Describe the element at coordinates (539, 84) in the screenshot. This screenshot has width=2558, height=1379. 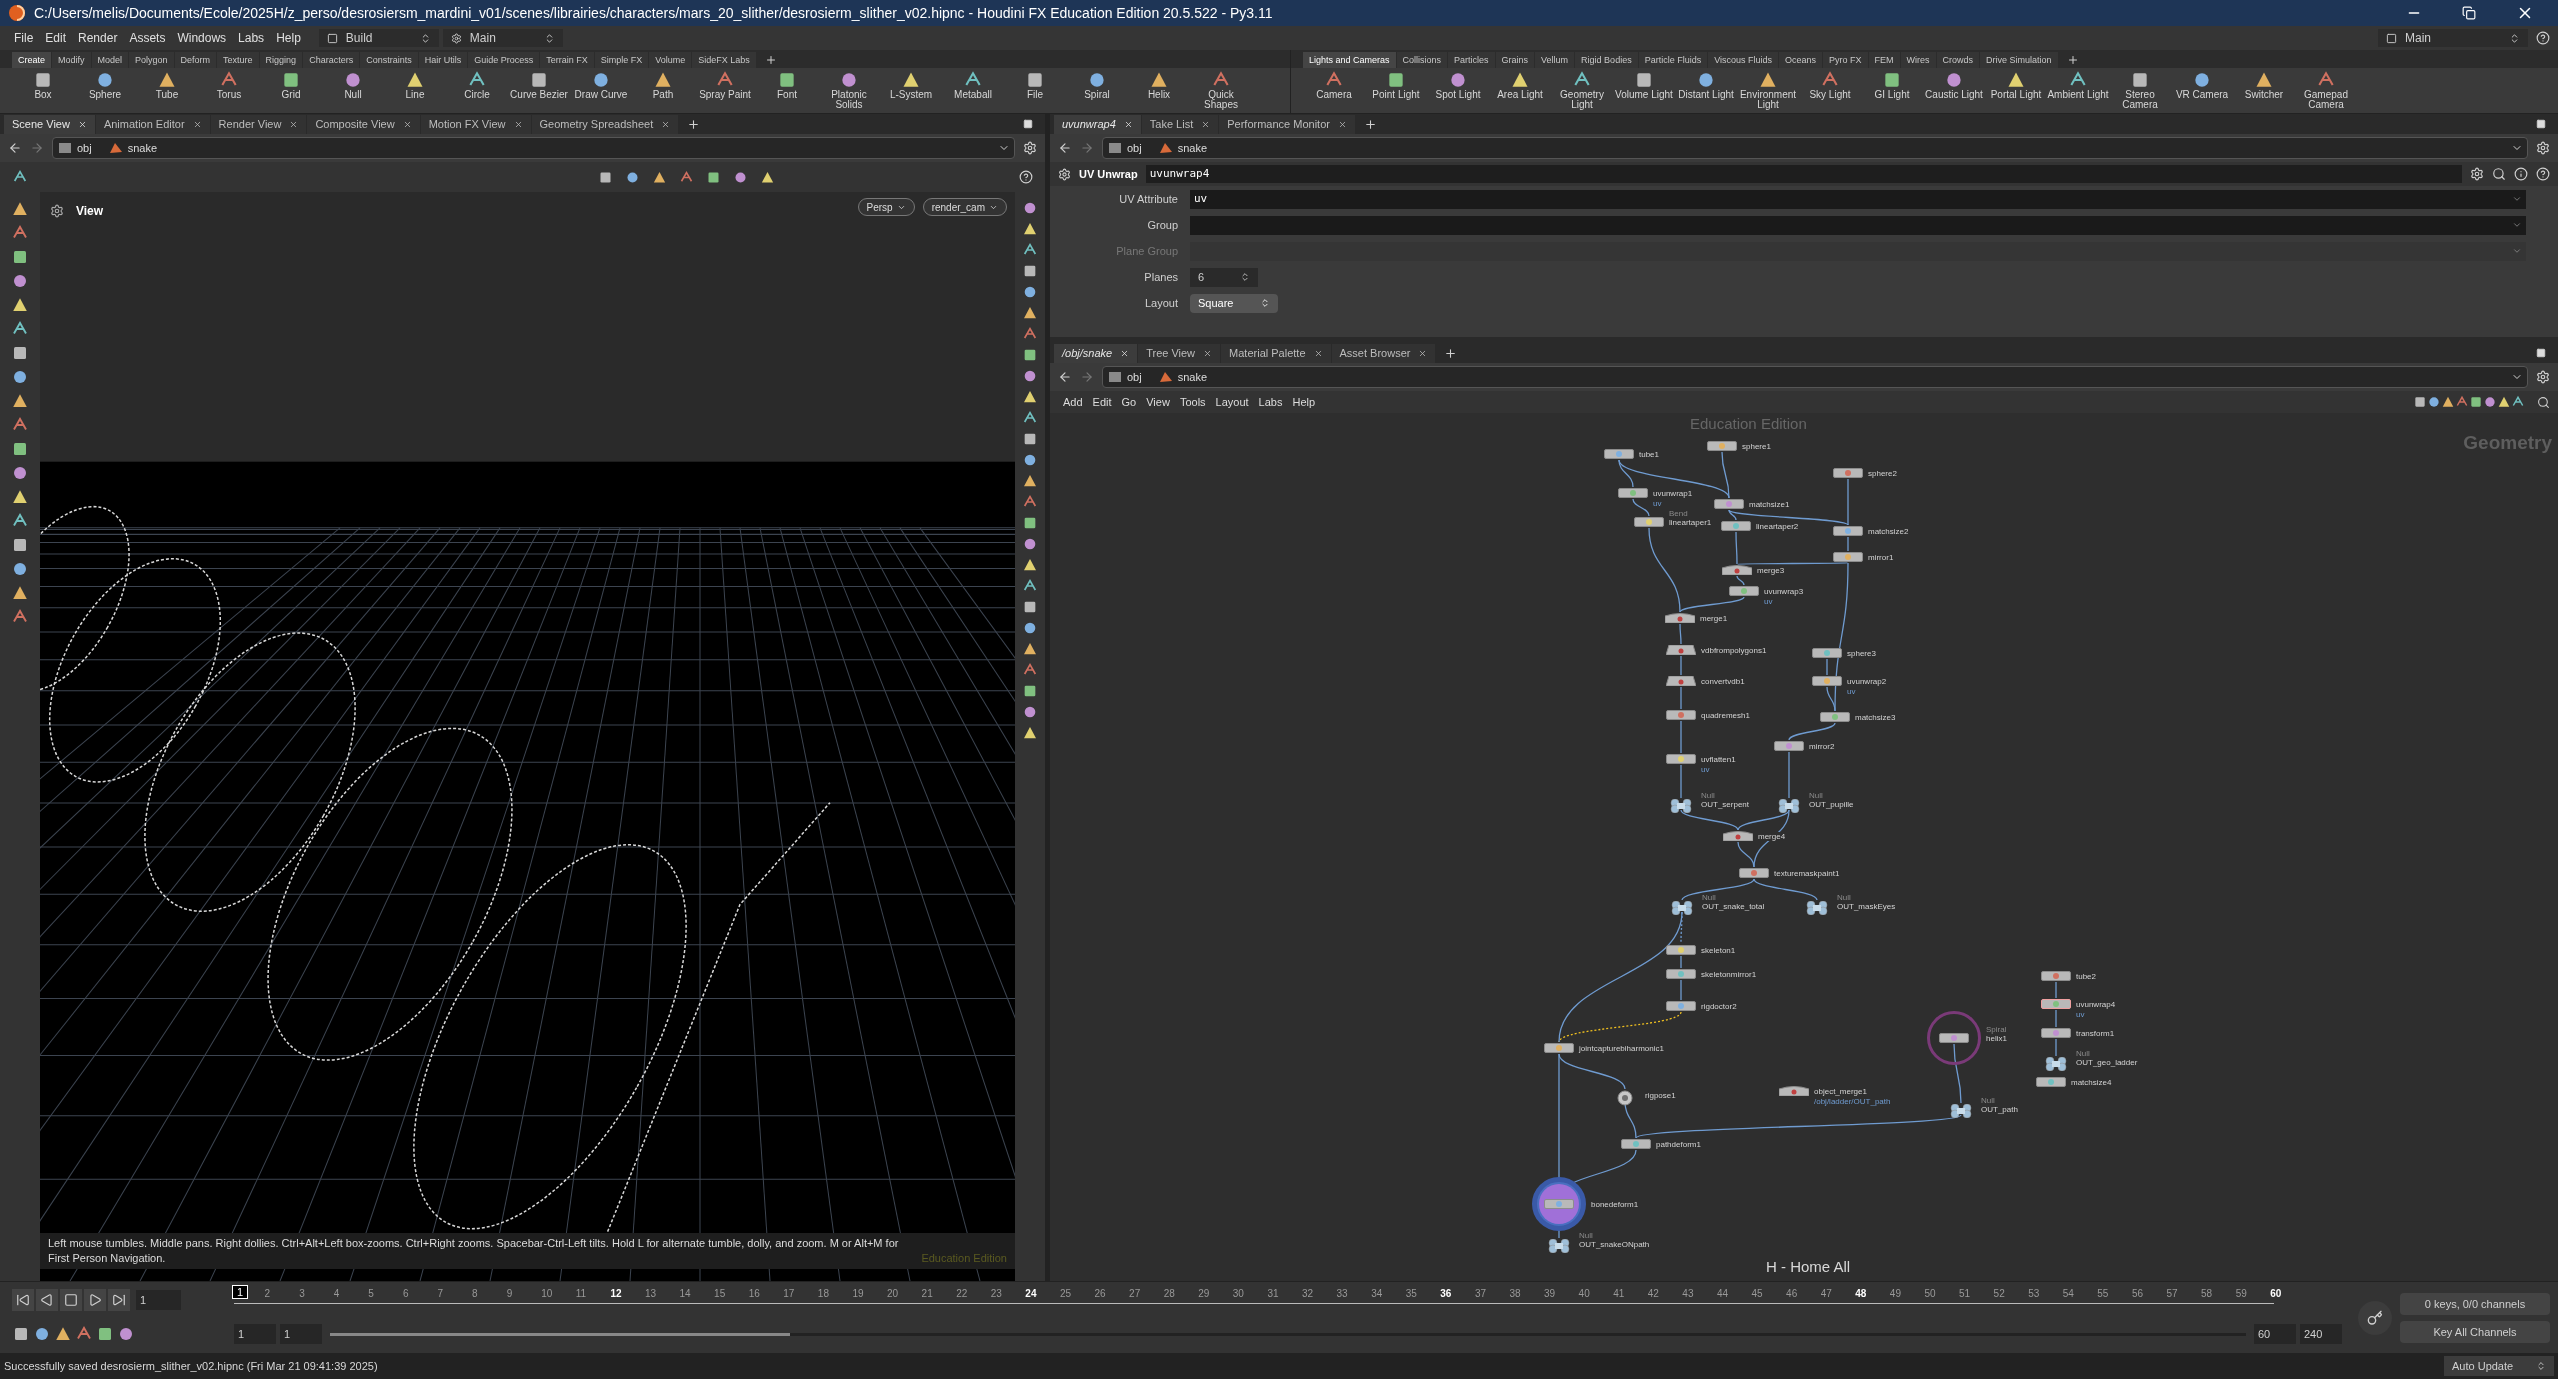
I see `shelf-tool: Curve Bezier` at that location.